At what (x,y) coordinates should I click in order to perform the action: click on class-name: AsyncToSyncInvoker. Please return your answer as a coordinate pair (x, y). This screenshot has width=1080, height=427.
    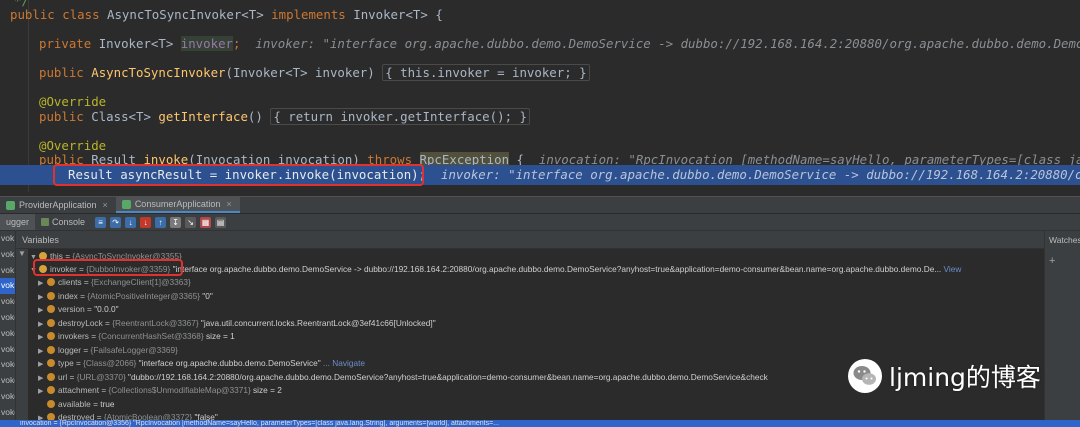
    Looking at the image, I should click on (174, 14).